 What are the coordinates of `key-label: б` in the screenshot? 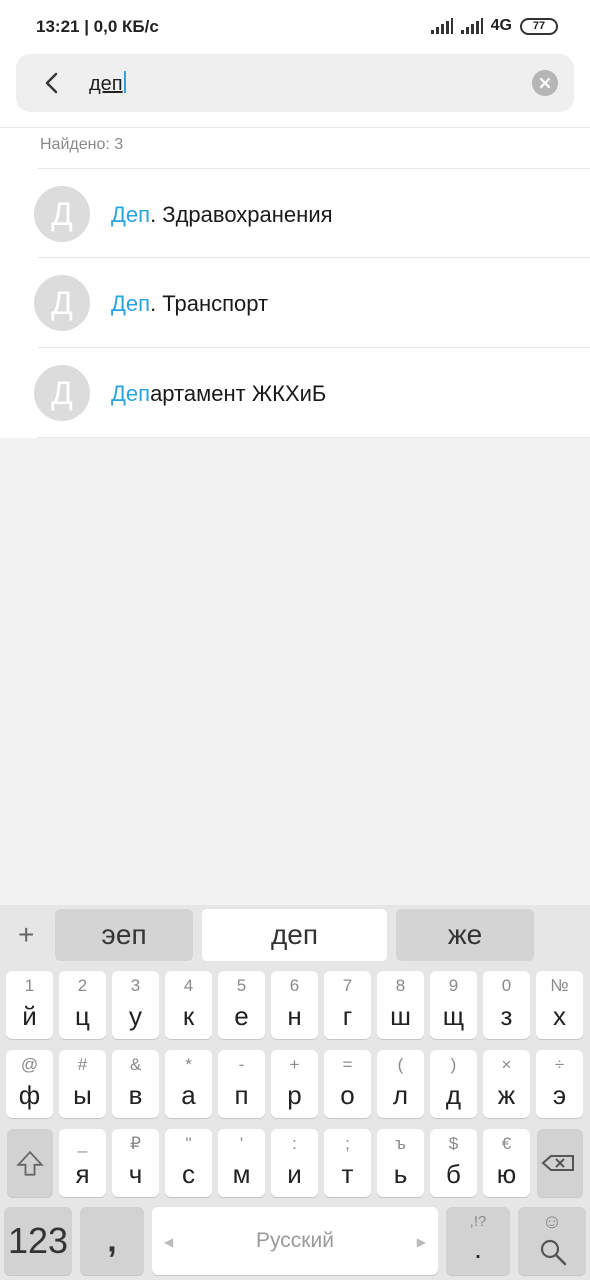 It's located at (453, 1174).